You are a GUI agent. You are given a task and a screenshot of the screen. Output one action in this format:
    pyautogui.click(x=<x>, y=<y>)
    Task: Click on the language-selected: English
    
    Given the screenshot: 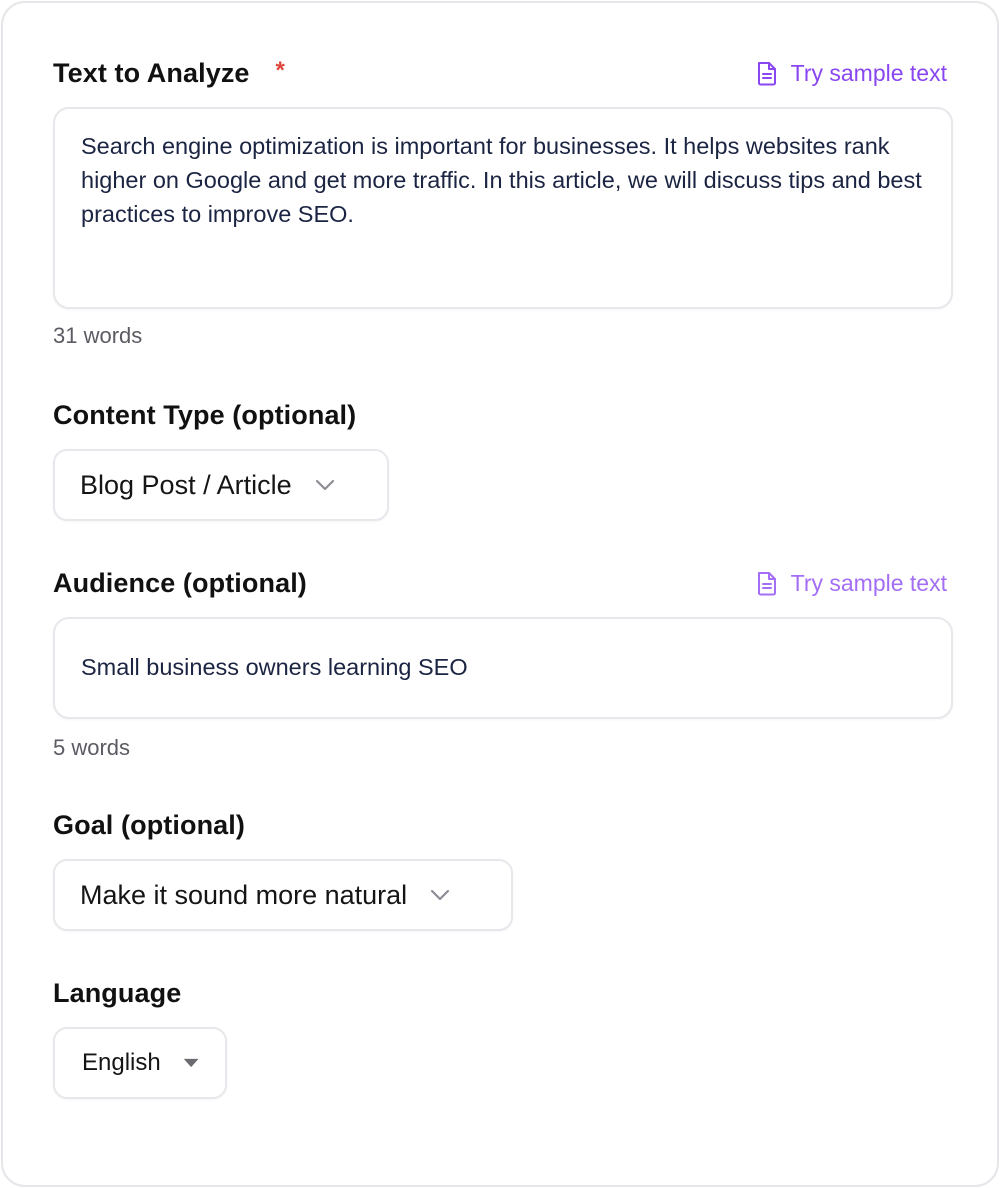 What is the action you would take?
    pyautogui.click(x=121, y=1062)
    